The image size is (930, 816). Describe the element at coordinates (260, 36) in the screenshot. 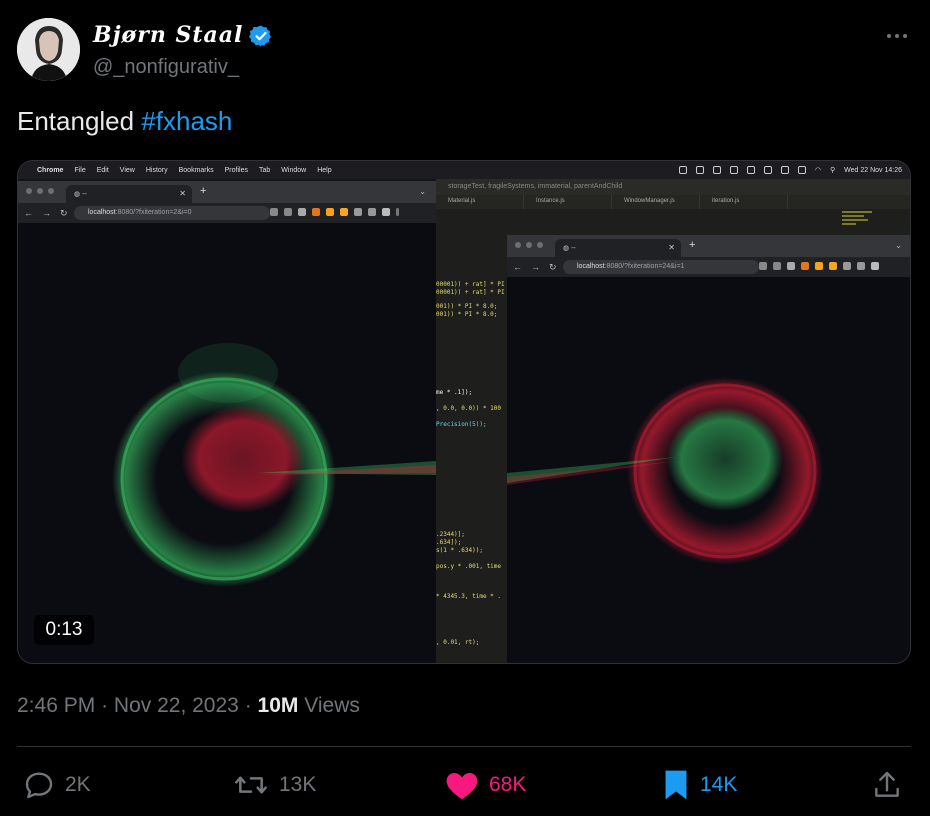

I see `verified-badge-icon` at that location.